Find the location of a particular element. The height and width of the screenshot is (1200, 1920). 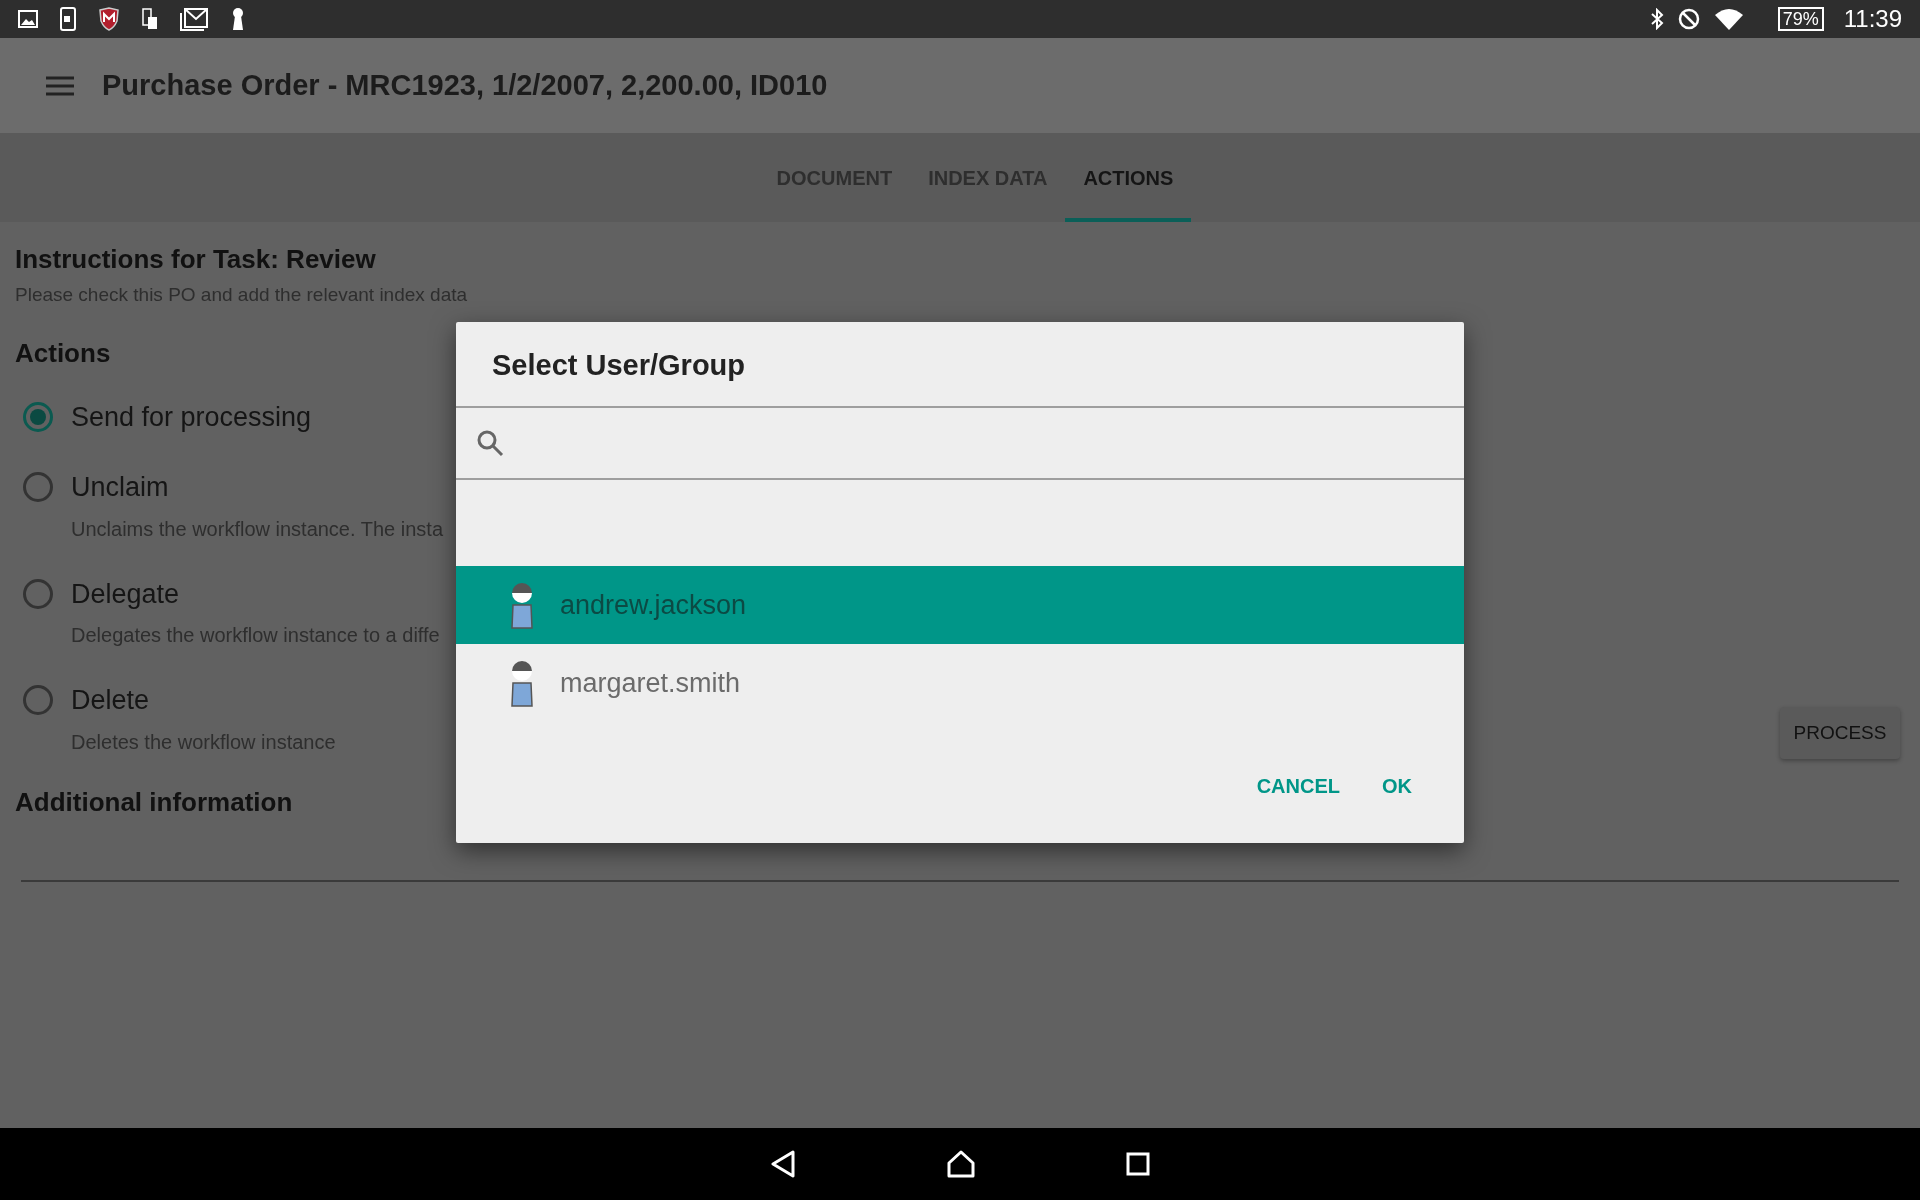

shield-icon is located at coordinates (109, 19).